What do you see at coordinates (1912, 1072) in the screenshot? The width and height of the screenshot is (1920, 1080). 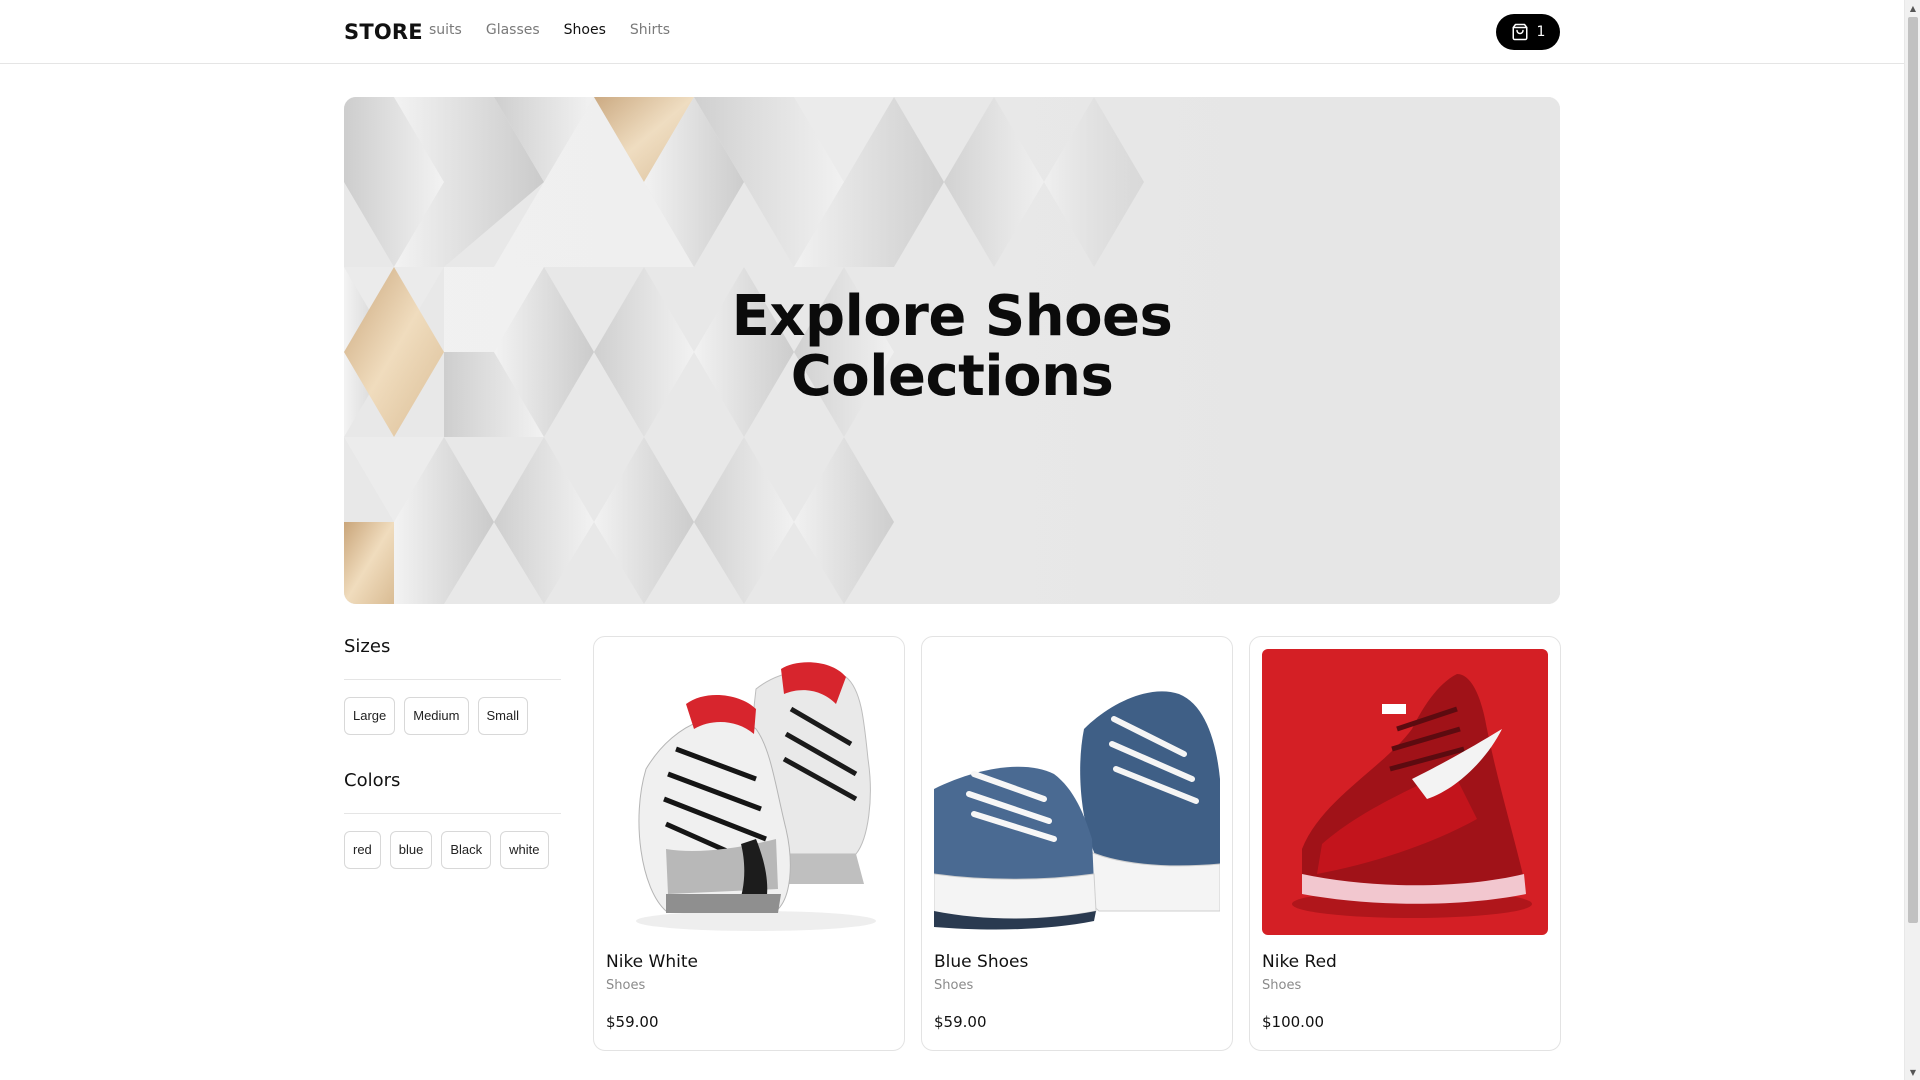 I see `scroll-down-arrow-icon: ▼` at bounding box center [1912, 1072].